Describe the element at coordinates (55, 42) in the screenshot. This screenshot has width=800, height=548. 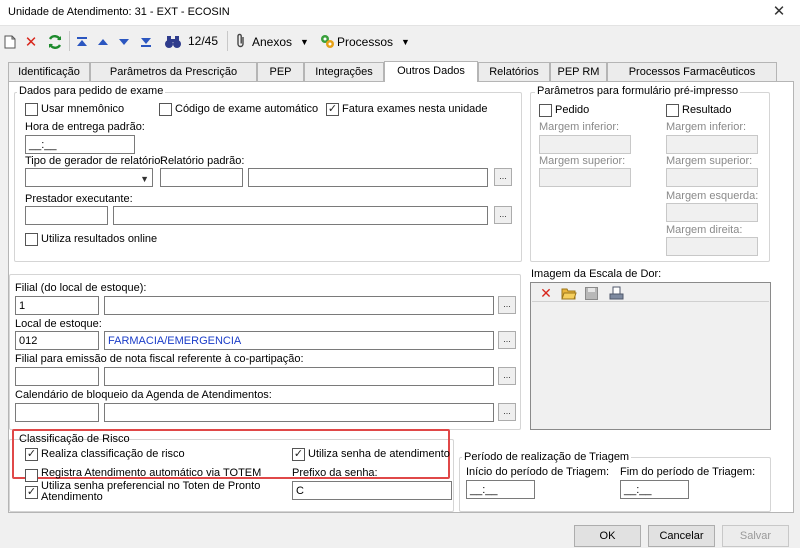
I see `refresh-icon` at that location.